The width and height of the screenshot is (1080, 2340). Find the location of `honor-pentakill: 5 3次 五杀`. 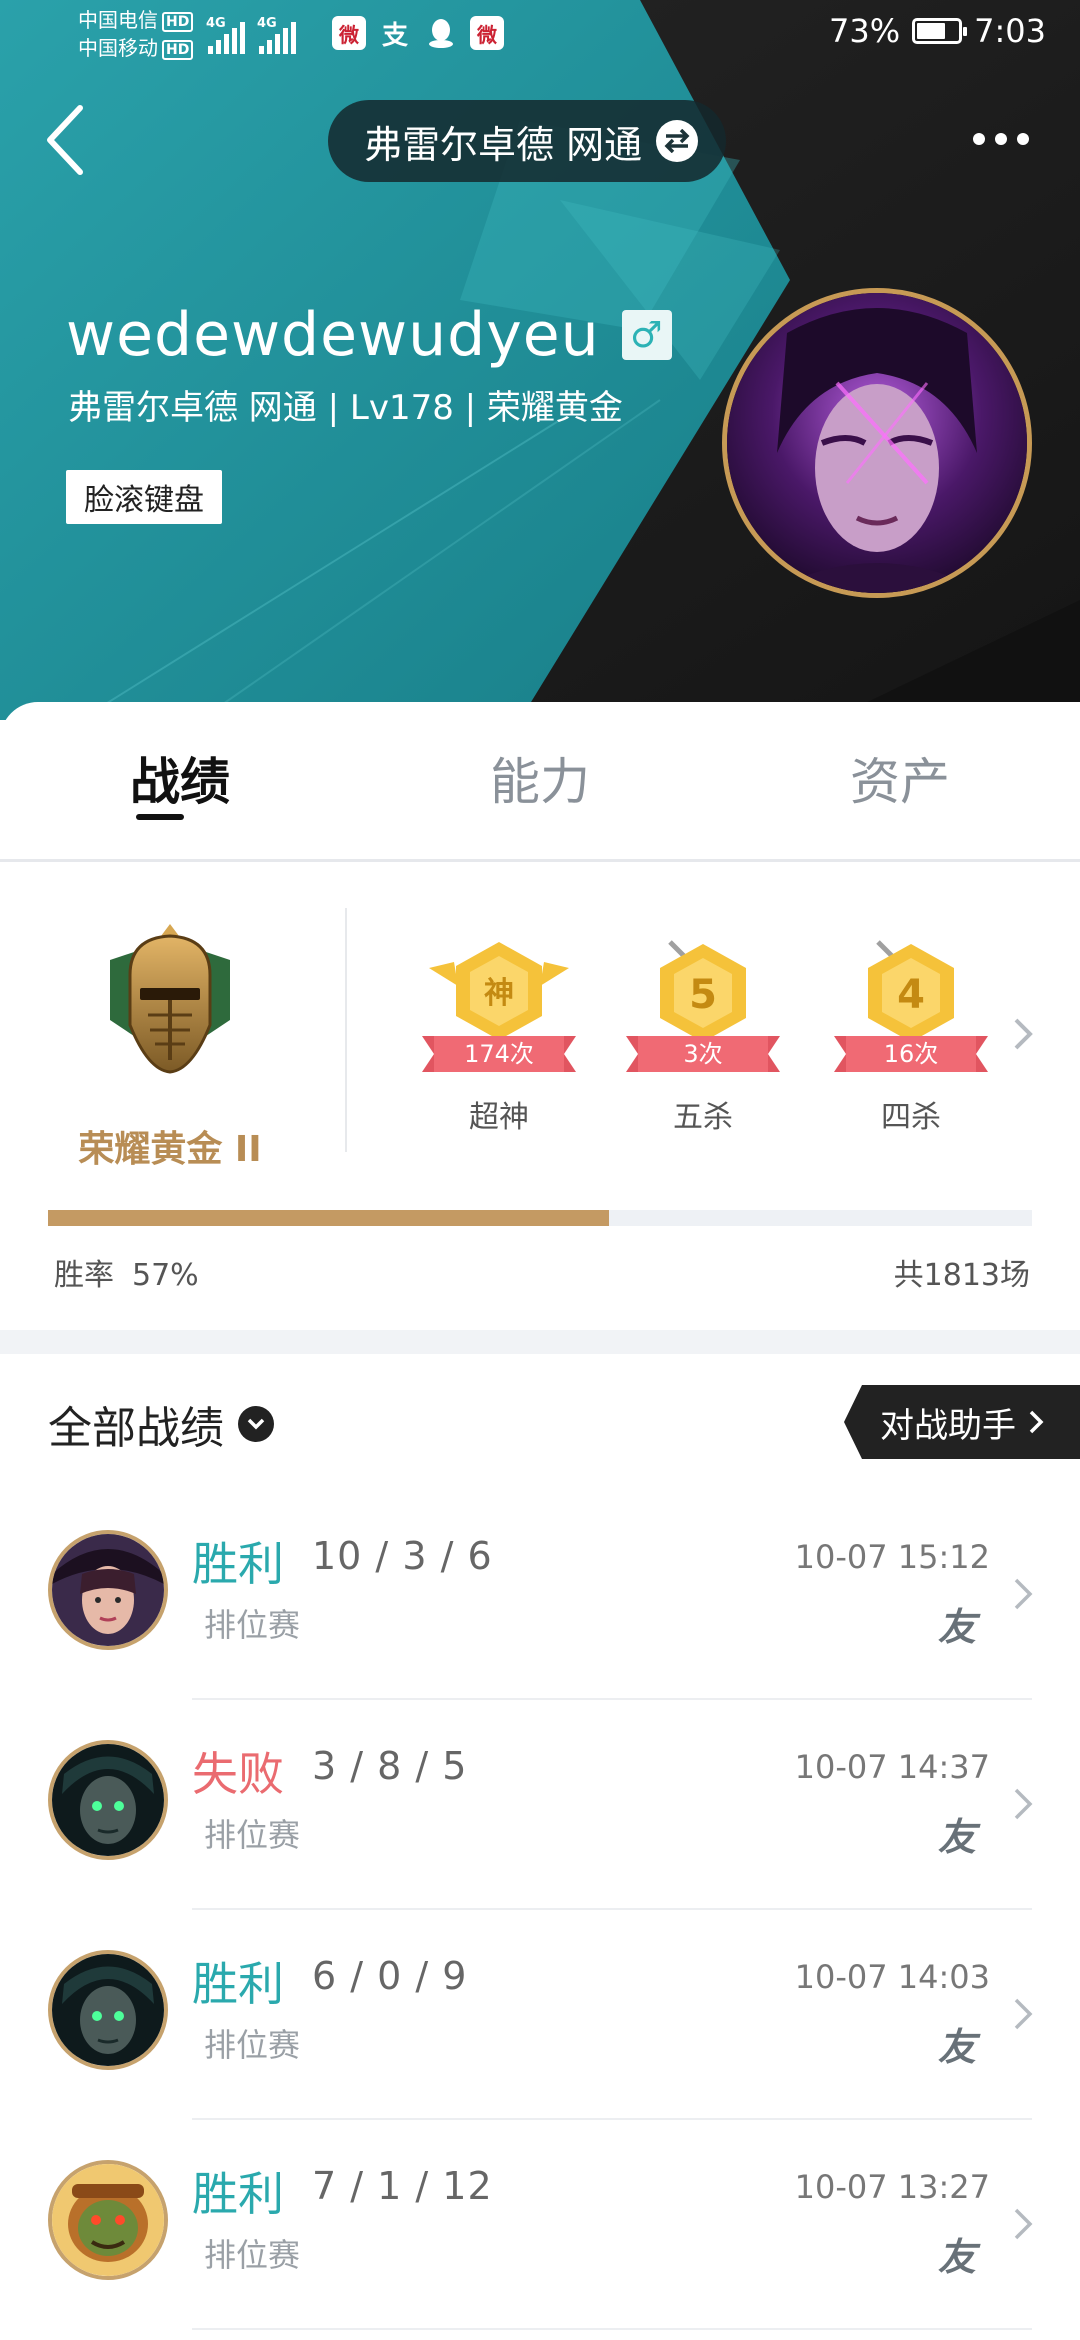

honor-pentakill: 5 3次 五杀 is located at coordinates (703, 1038).